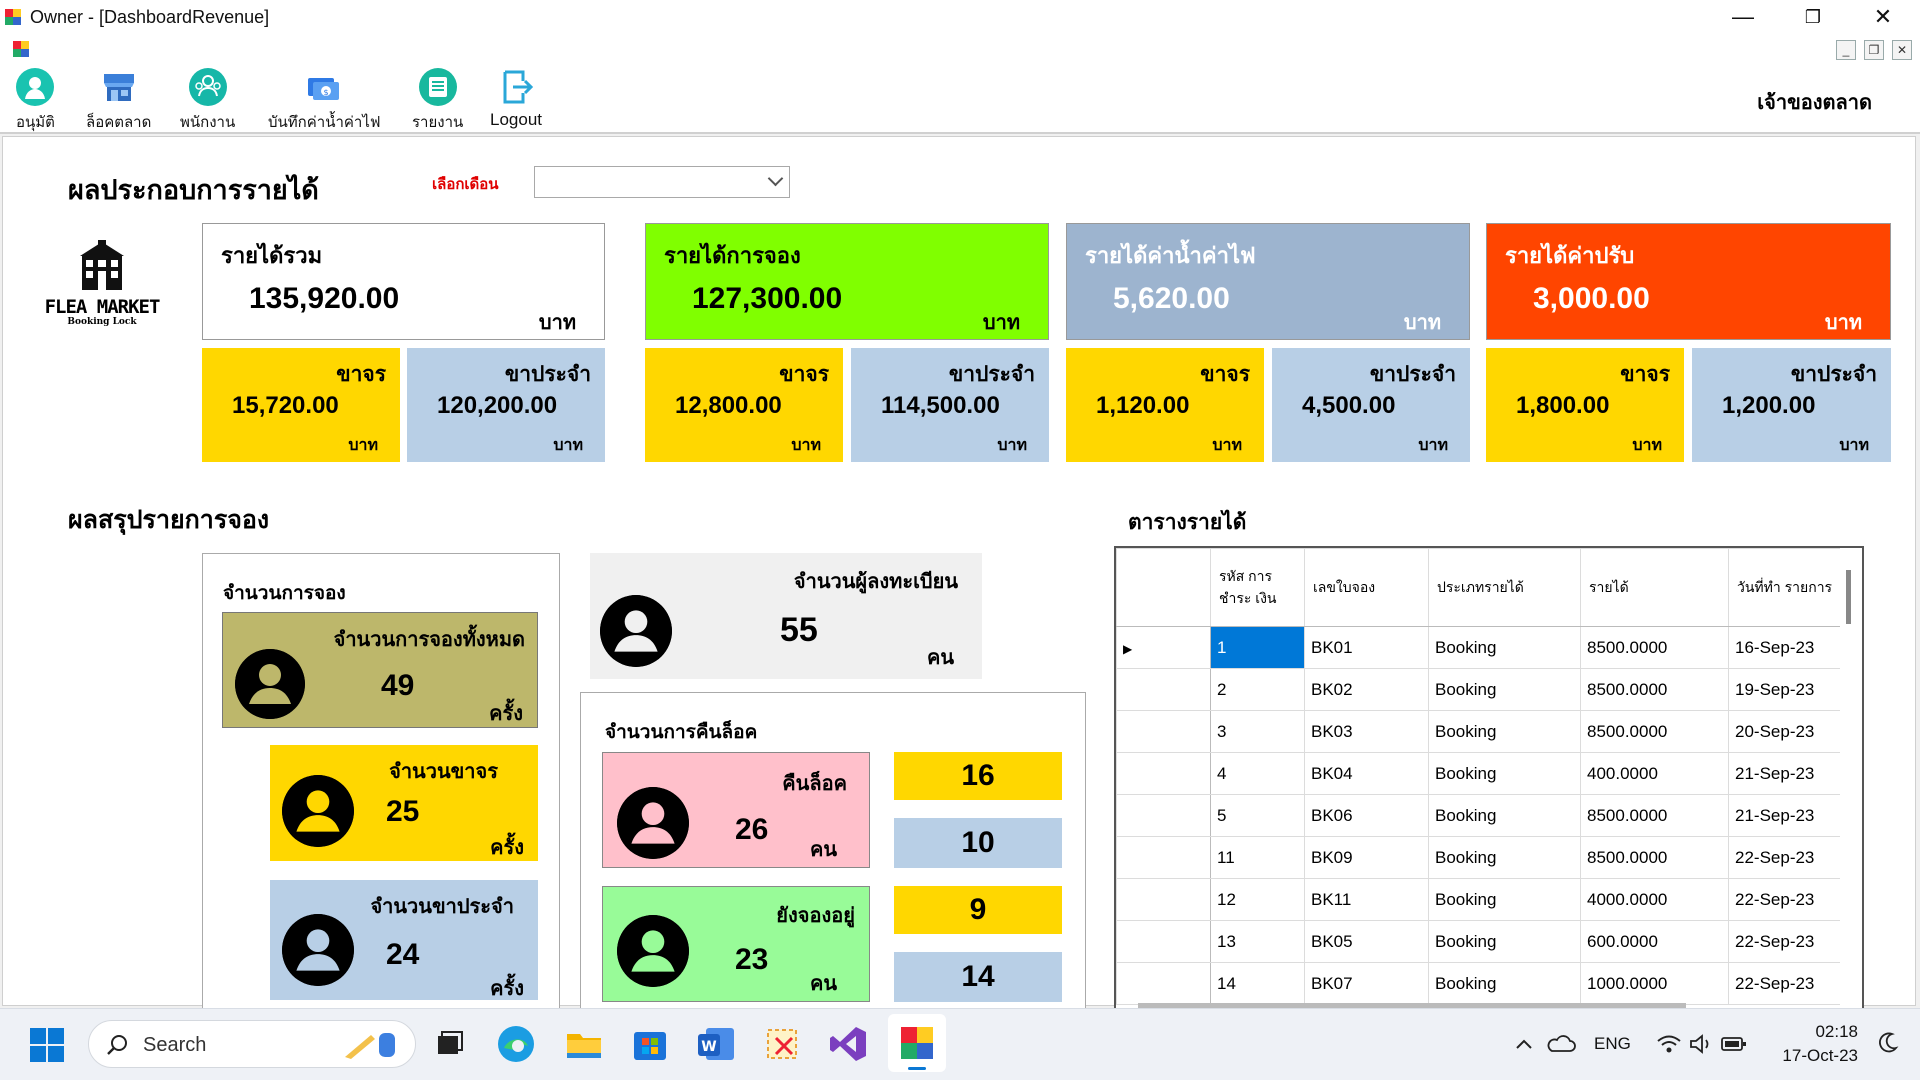 The image size is (1920, 1080). I want to click on column-header: วันที่ทำ รายการ, so click(1788, 587).